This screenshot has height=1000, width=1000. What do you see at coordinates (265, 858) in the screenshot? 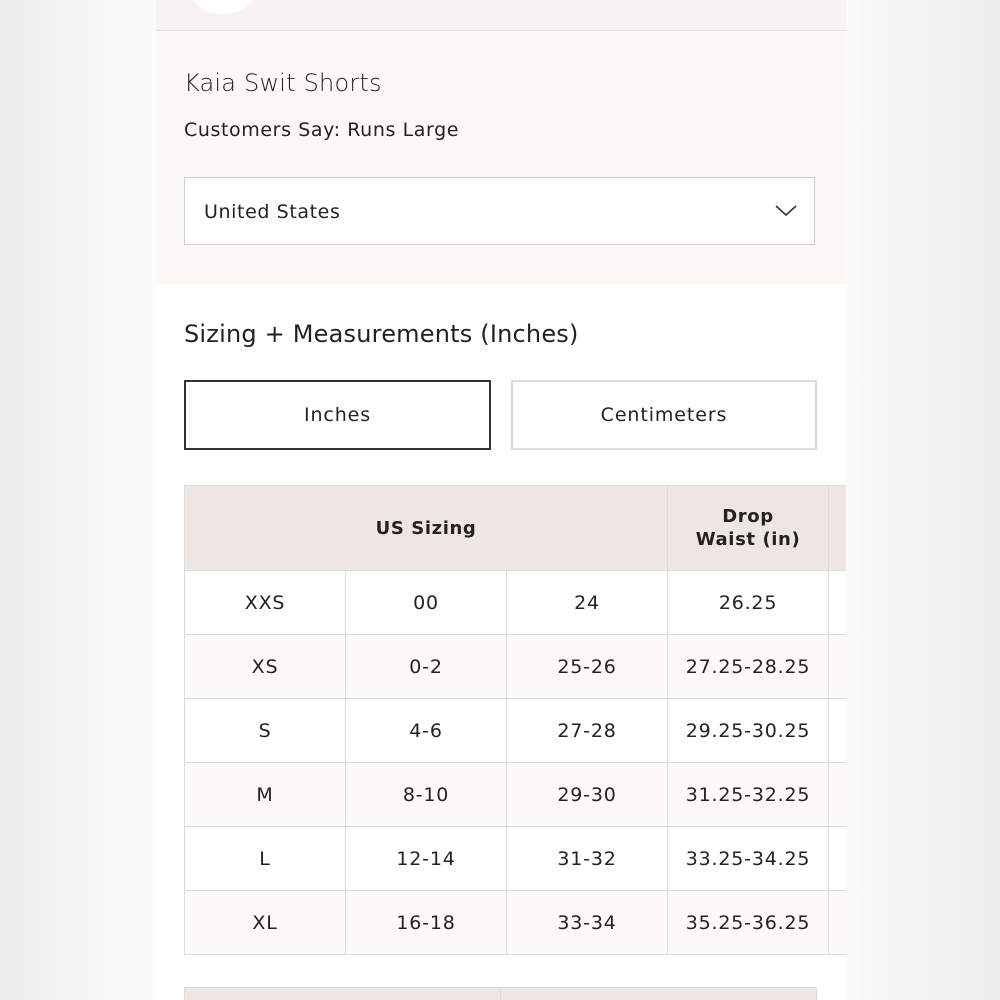
I see `size-cell: L` at bounding box center [265, 858].